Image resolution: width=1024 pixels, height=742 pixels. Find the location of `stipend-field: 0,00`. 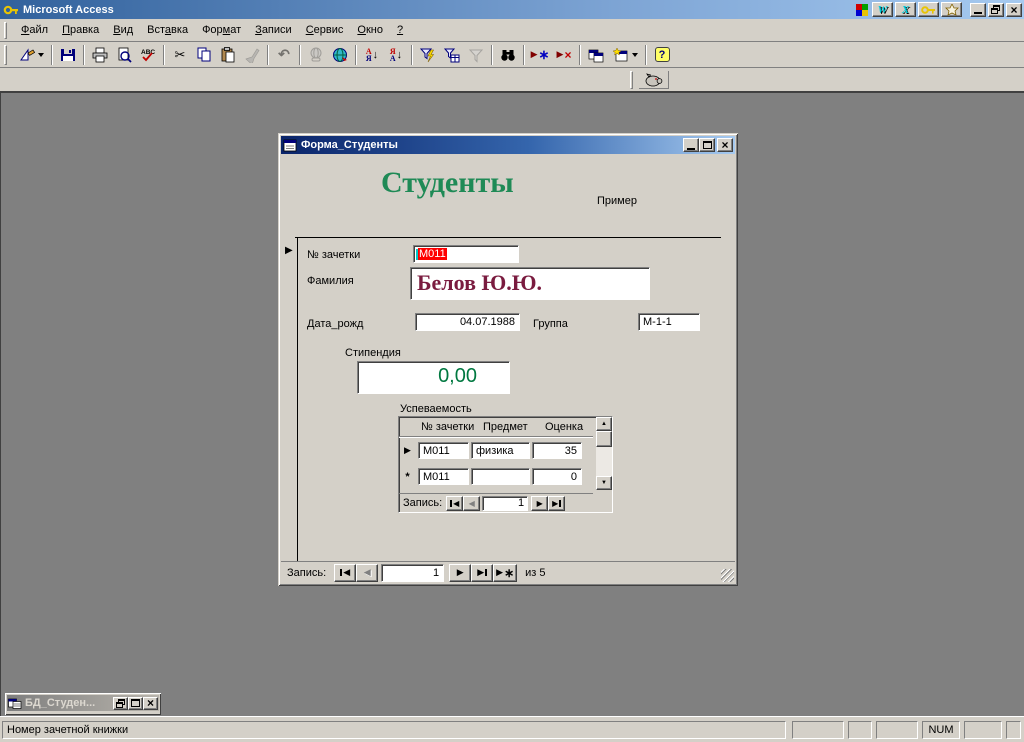

stipend-field: 0,00 is located at coordinates (433, 377).